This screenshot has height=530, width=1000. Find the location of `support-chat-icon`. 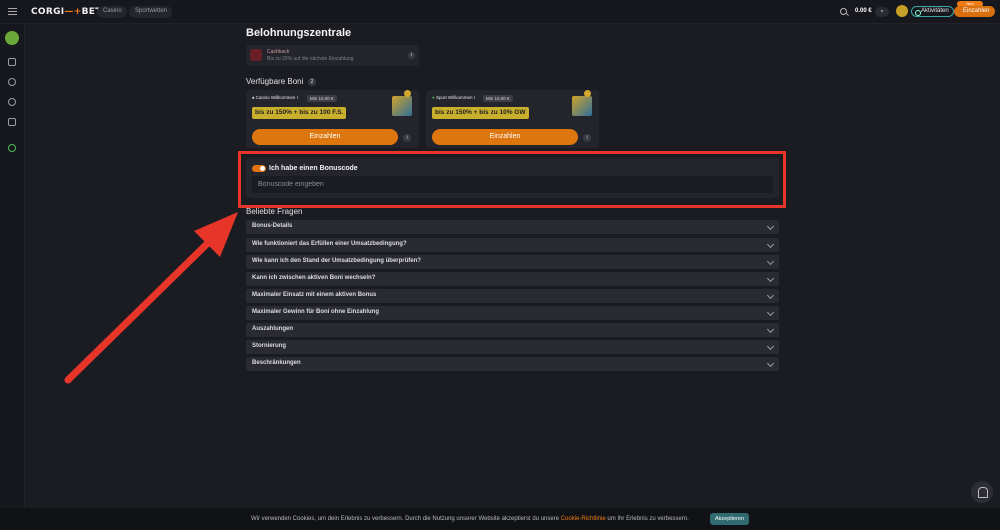

support-chat-icon is located at coordinates (982, 492).